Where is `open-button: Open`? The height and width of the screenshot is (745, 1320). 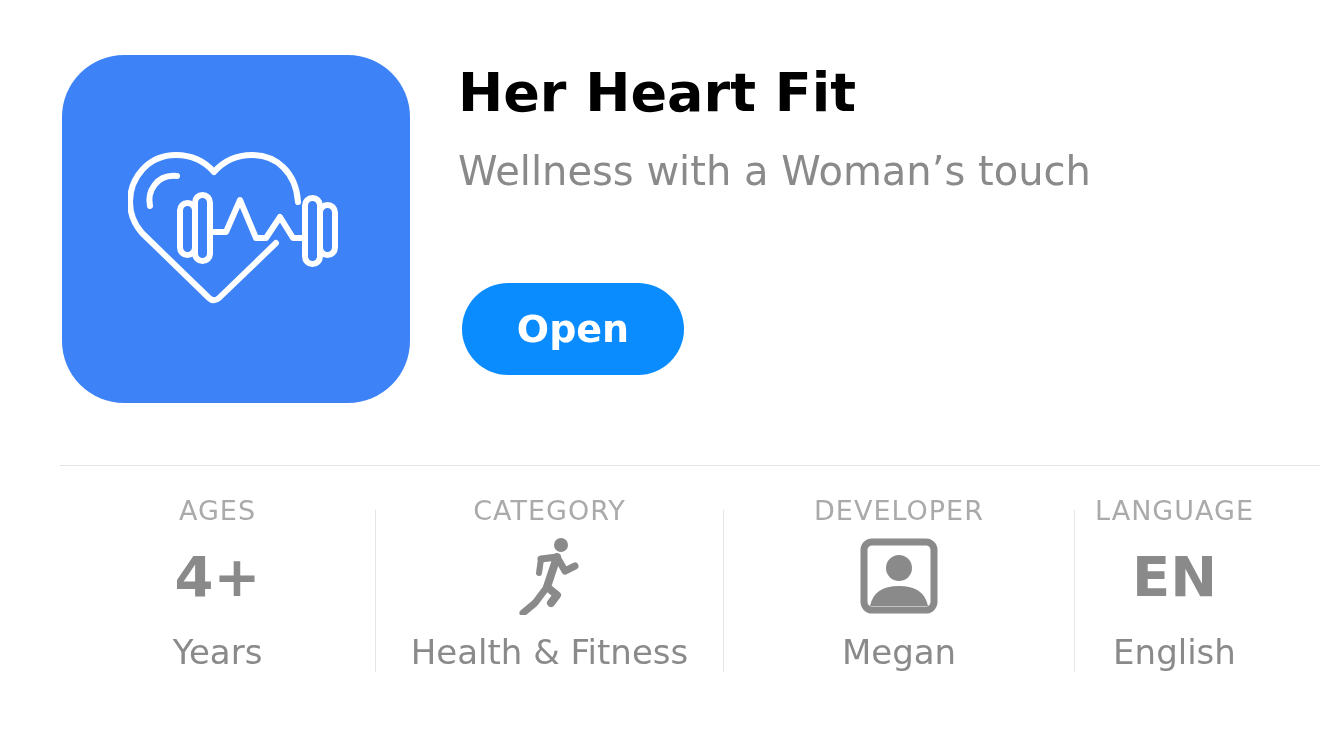 open-button: Open is located at coordinates (573, 329).